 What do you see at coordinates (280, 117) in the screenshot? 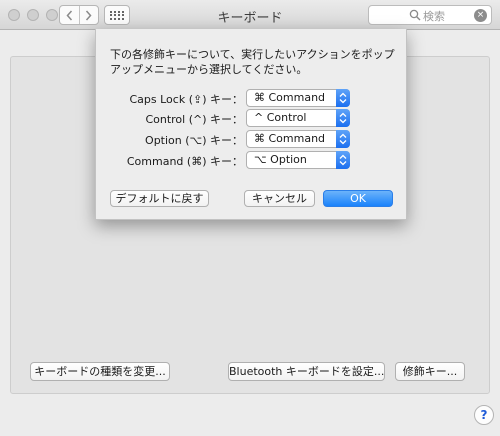
I see `control-popup-value: ^ Control` at bounding box center [280, 117].